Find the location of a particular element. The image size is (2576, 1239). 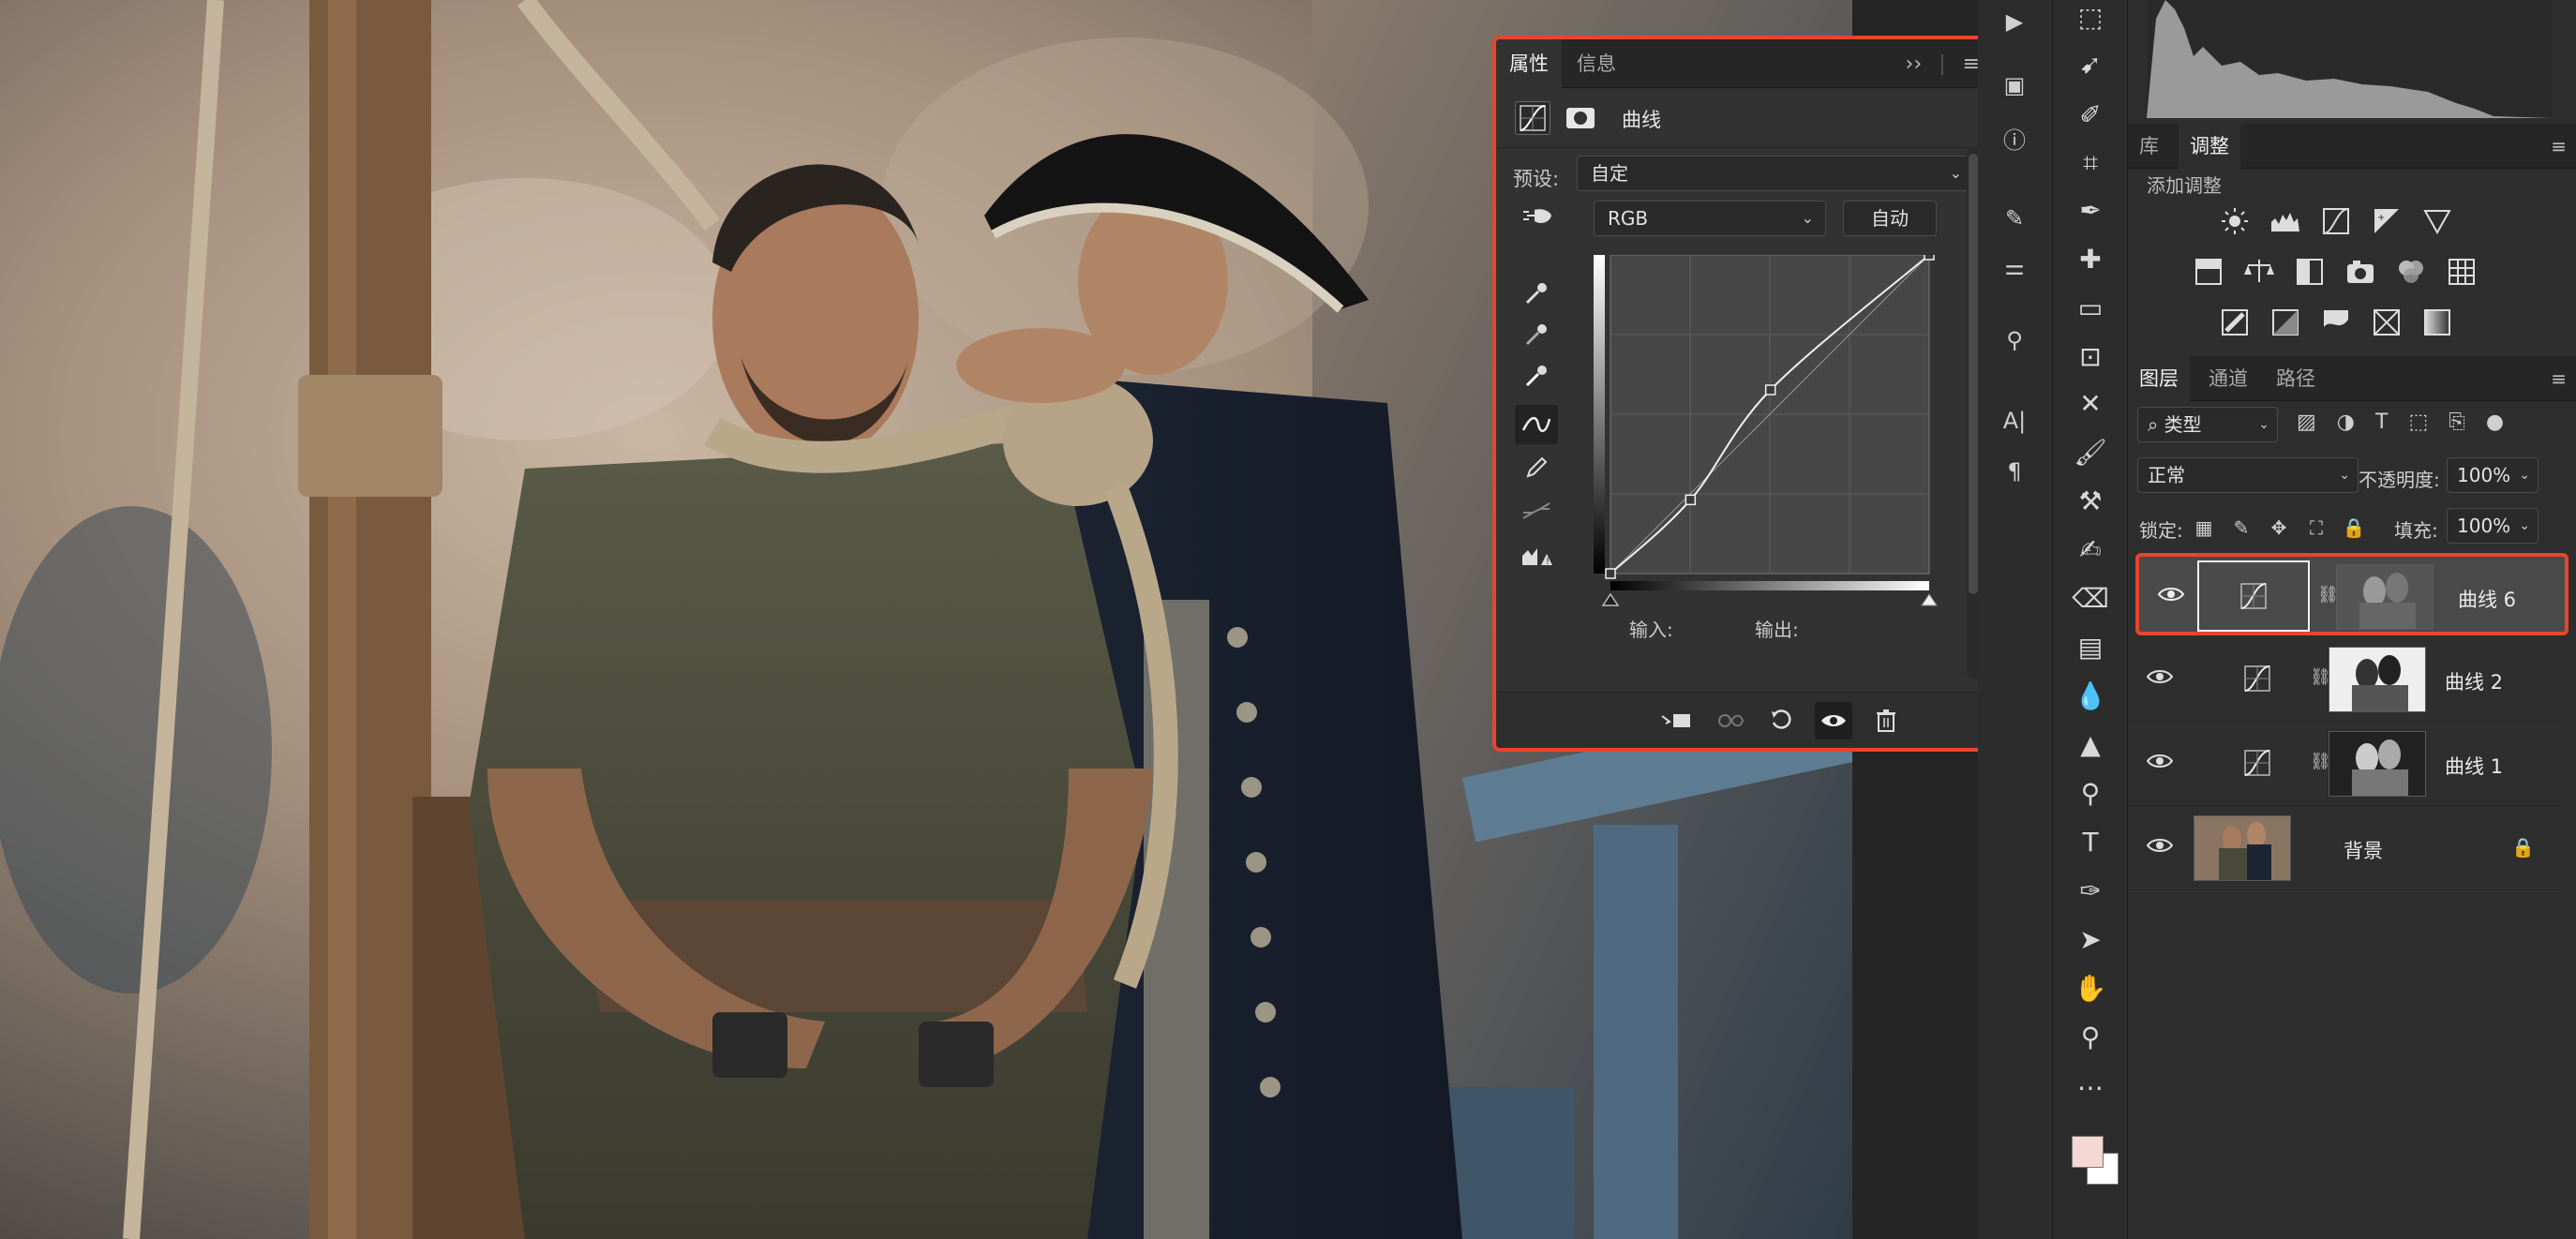

3d-cube-icon: ▣ is located at coordinates (2014, 86).